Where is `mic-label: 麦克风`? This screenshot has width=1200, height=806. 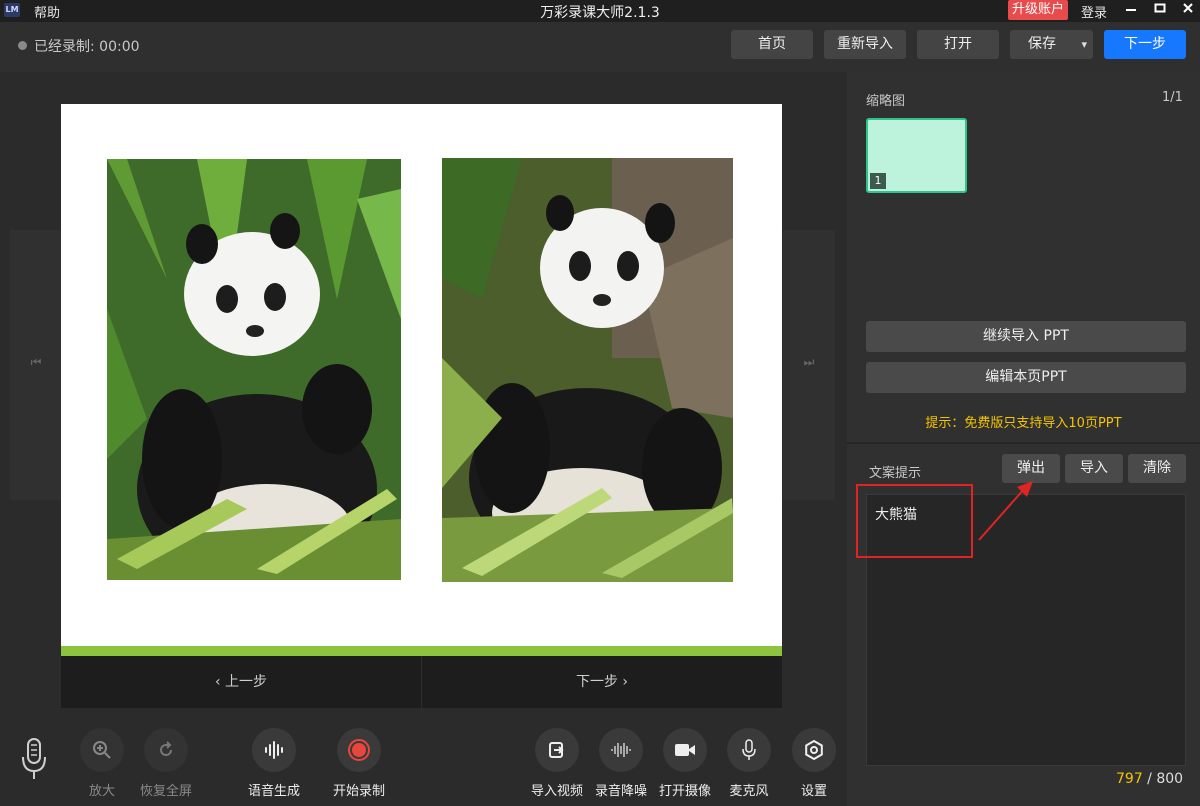 mic-label: 麦克风 is located at coordinates (749, 791).